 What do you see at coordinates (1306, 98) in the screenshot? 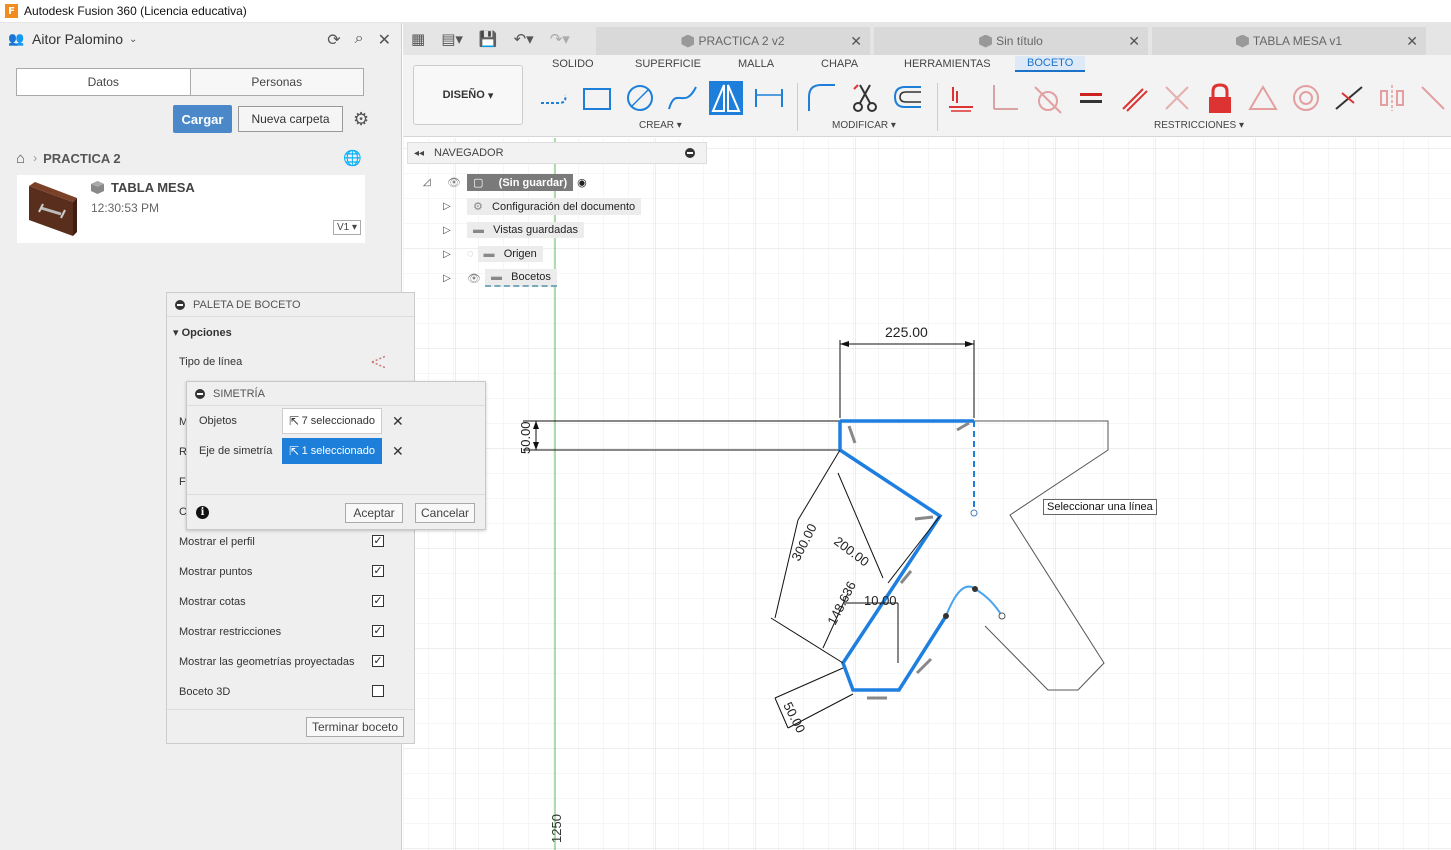
I see `concentric-constraint-icon` at bounding box center [1306, 98].